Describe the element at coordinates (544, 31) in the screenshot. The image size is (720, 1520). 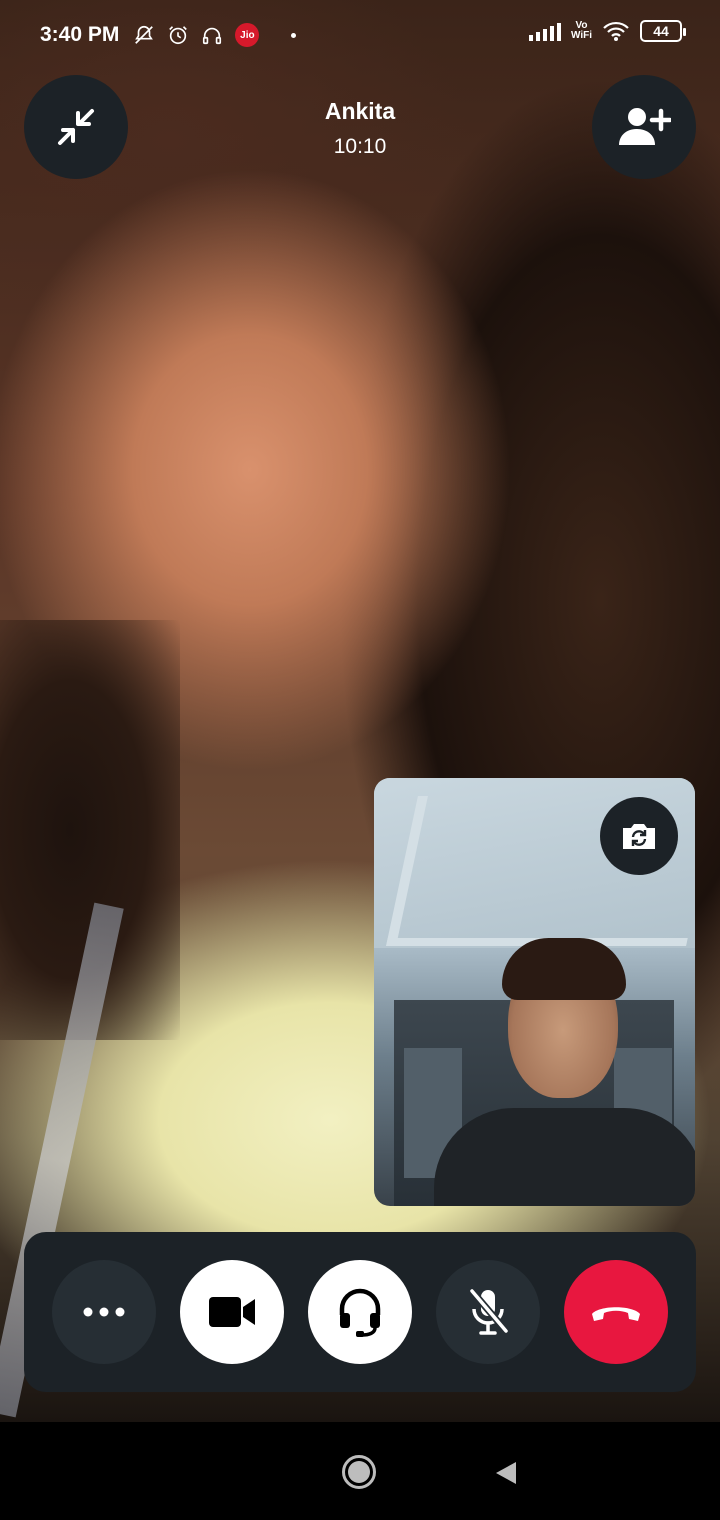
I see `signal-icon` at that location.